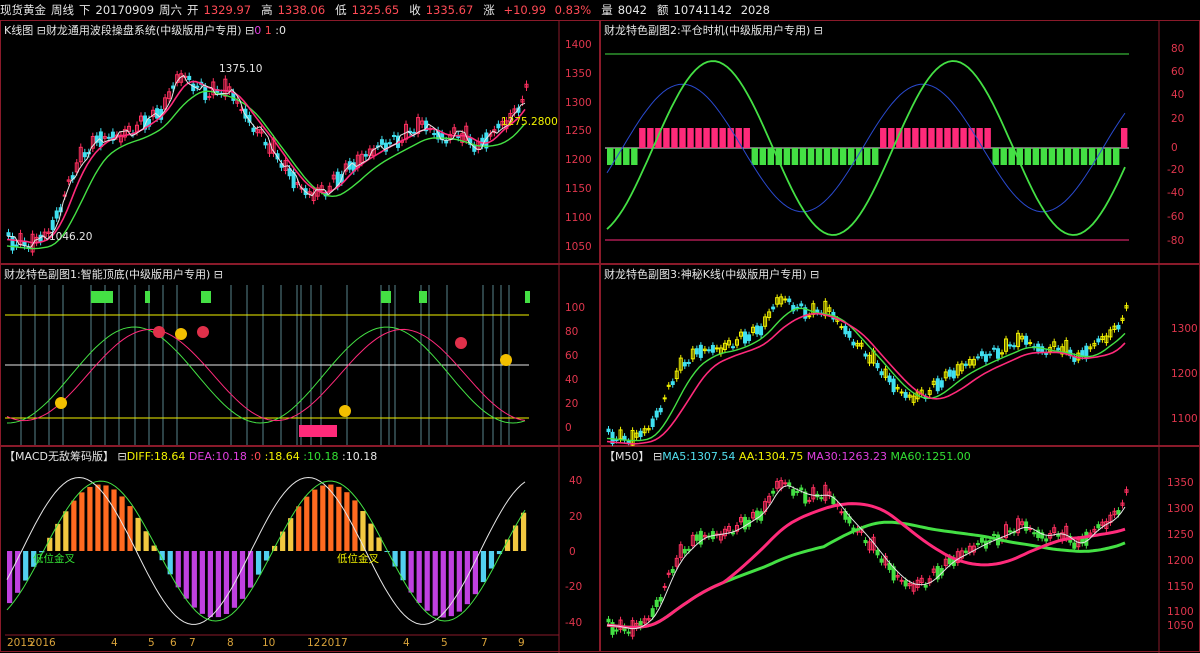 The image size is (1200, 653). What do you see at coordinates (866, 378) in the screenshot?
I see `sub3-pink-line` at bounding box center [866, 378].